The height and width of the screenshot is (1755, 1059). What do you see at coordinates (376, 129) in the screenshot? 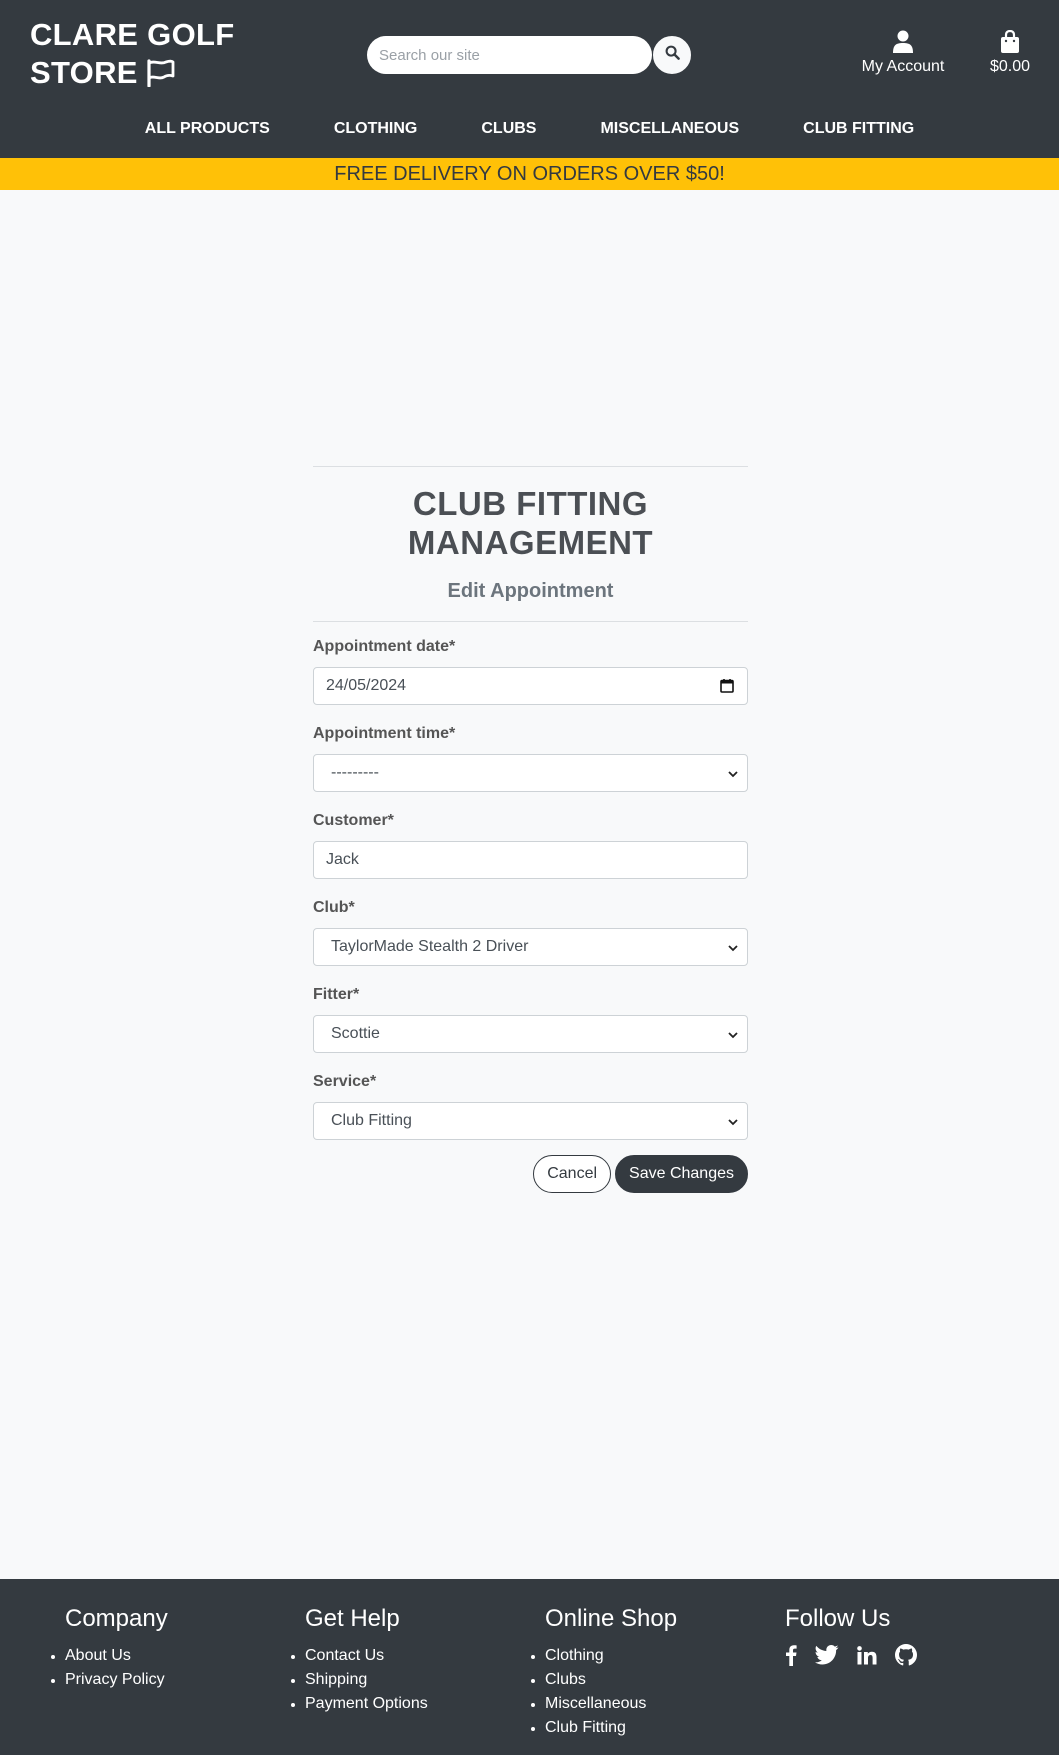
I see `nav-clothing: CLOTHING` at bounding box center [376, 129].